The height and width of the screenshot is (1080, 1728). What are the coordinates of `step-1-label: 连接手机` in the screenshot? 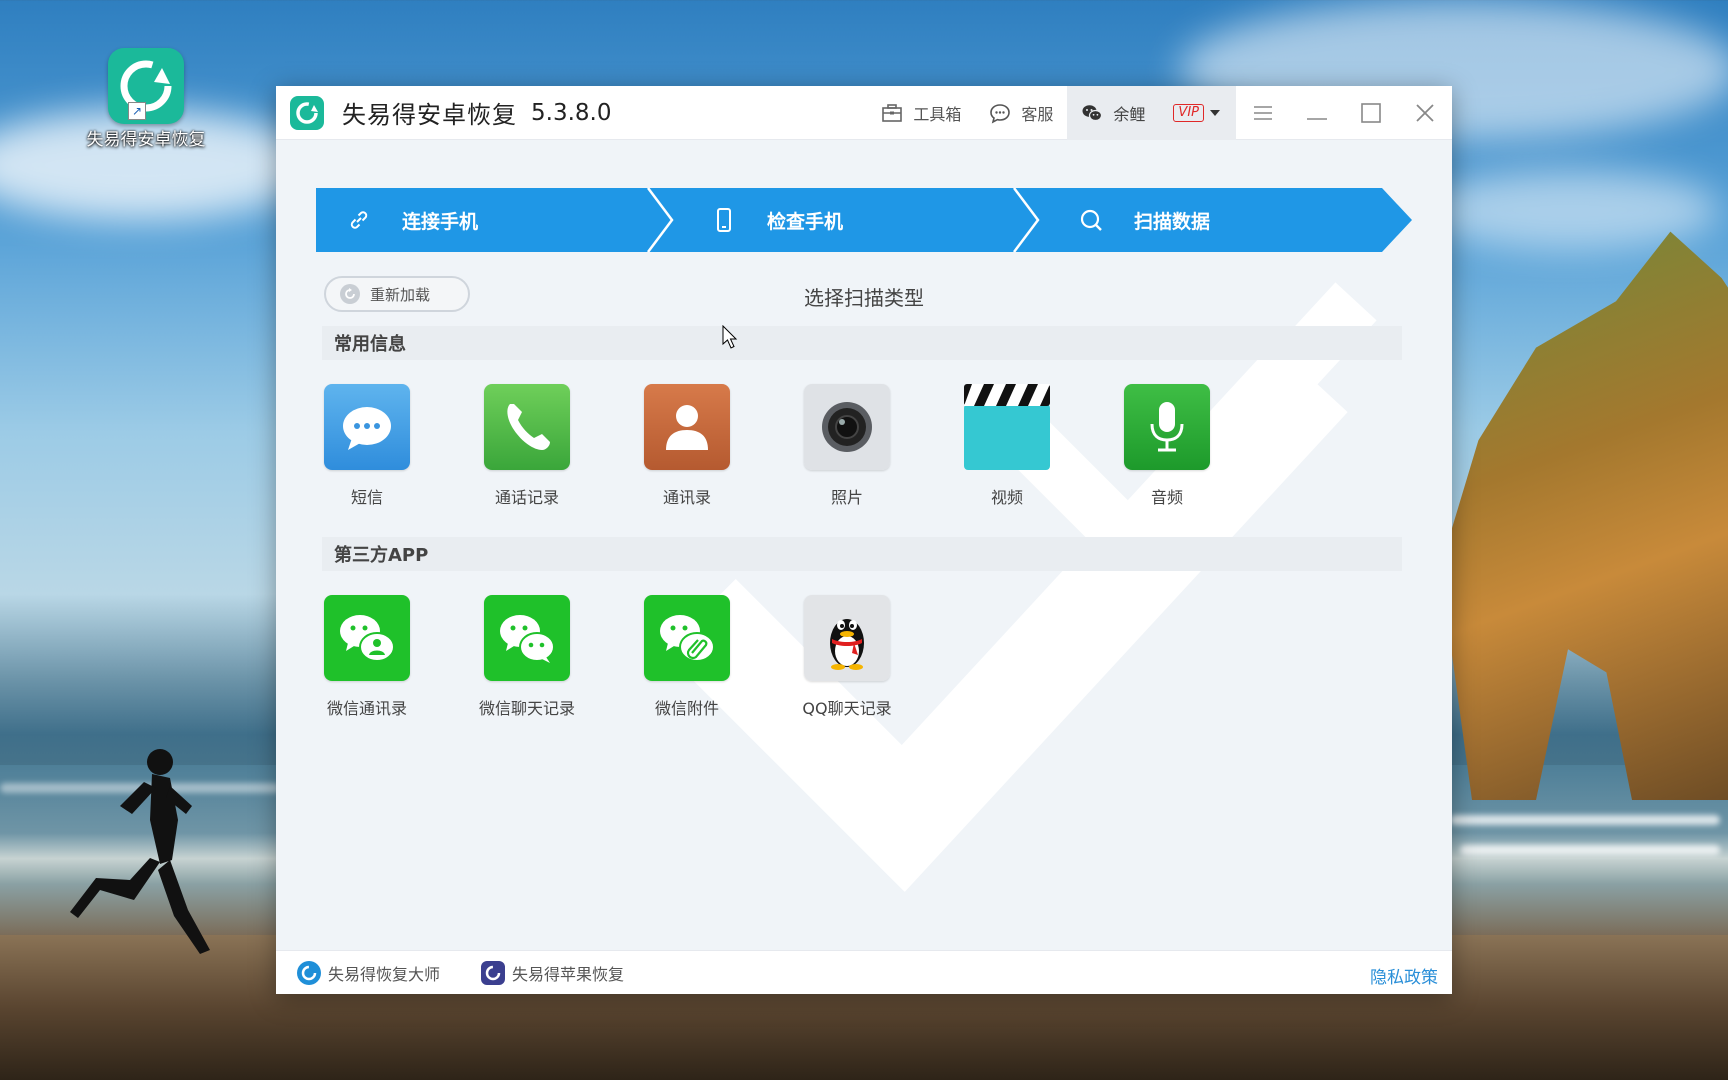 It's located at (440, 221).